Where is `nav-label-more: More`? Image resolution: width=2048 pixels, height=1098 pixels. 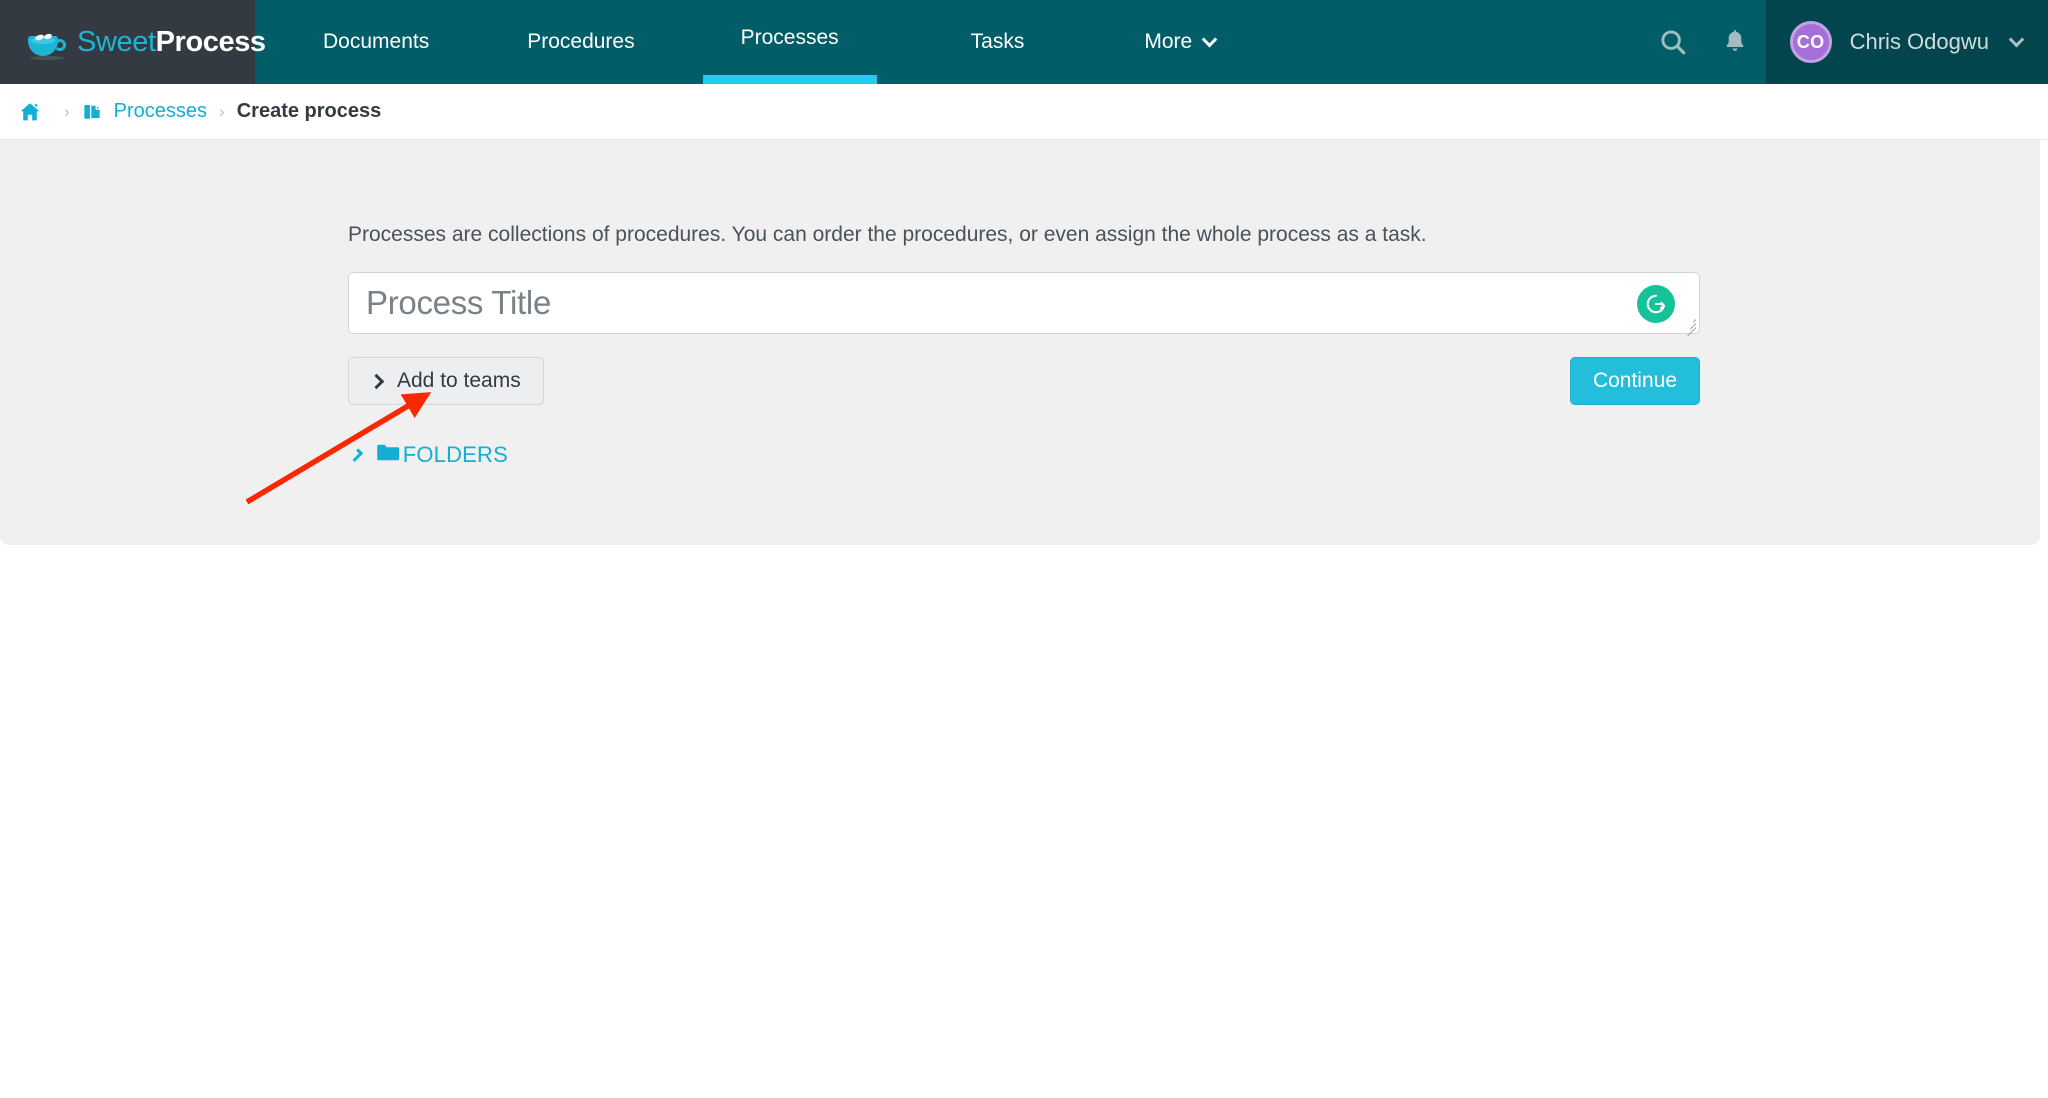
nav-label-more: More is located at coordinates (1168, 41).